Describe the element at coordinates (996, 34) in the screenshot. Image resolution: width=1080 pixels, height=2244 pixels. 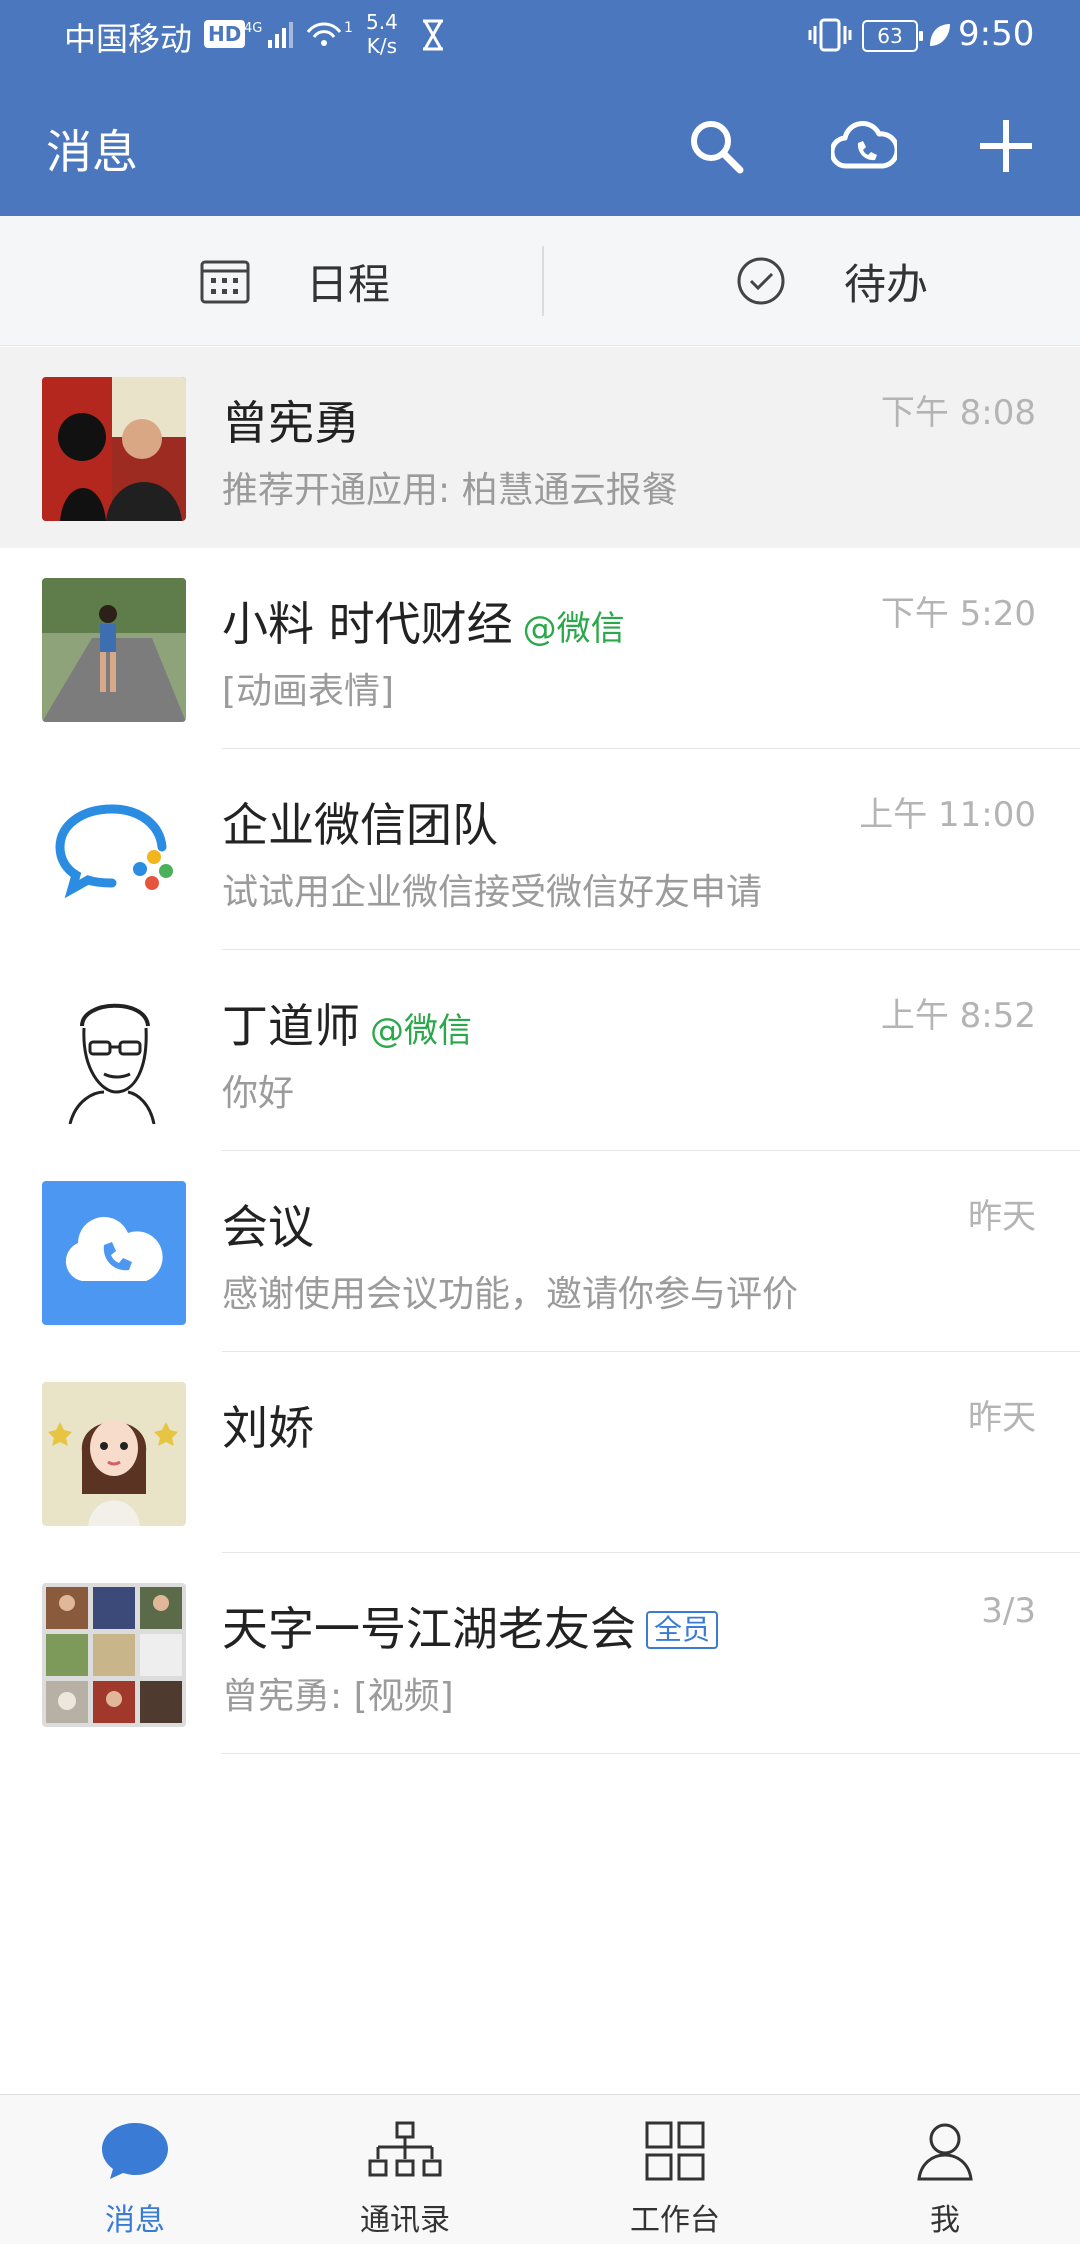
I see `status-time: 9:50` at that location.